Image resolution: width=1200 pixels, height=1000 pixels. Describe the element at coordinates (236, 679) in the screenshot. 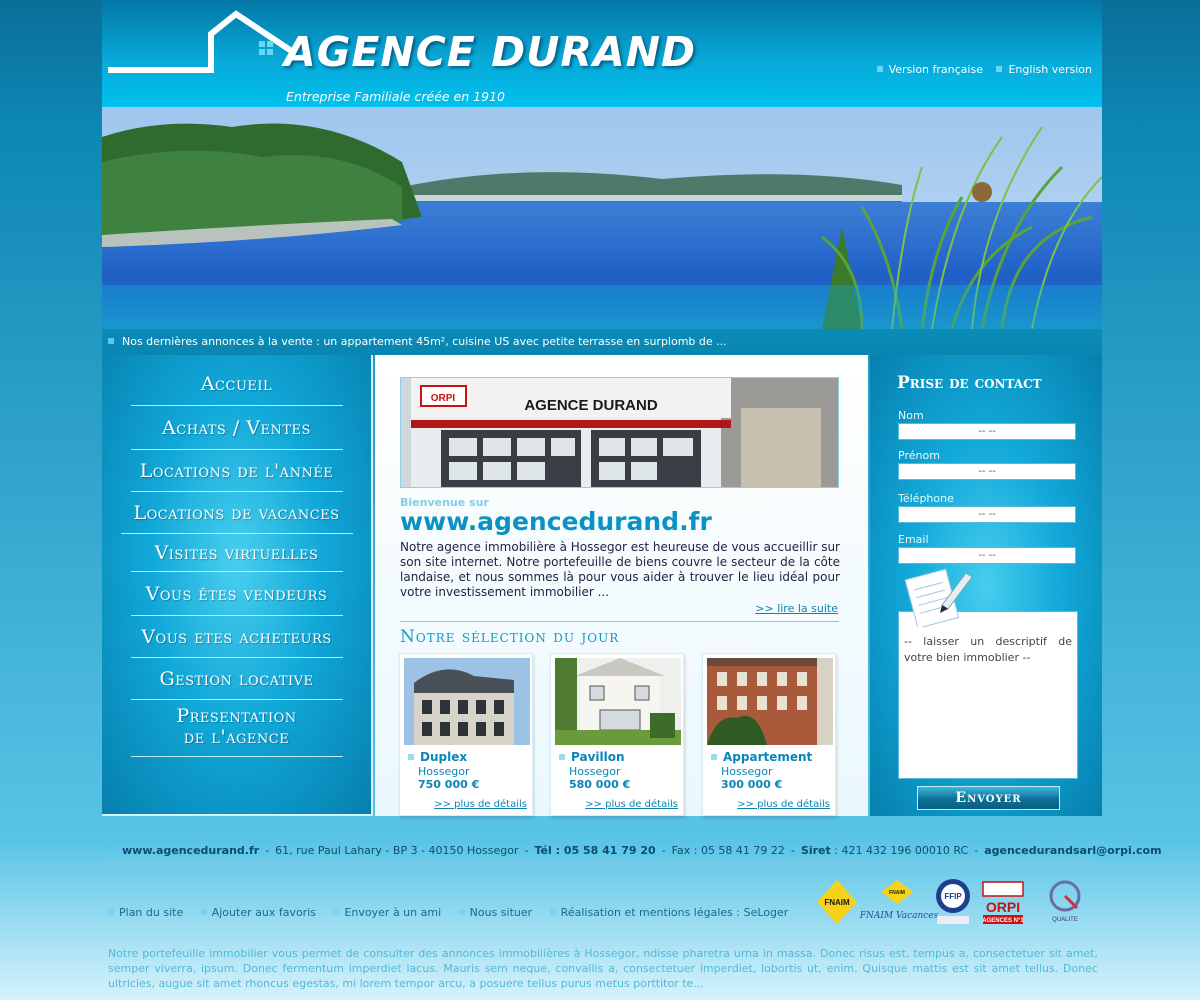

I see `nav-item-gestion-locative: Gestion locative` at that location.